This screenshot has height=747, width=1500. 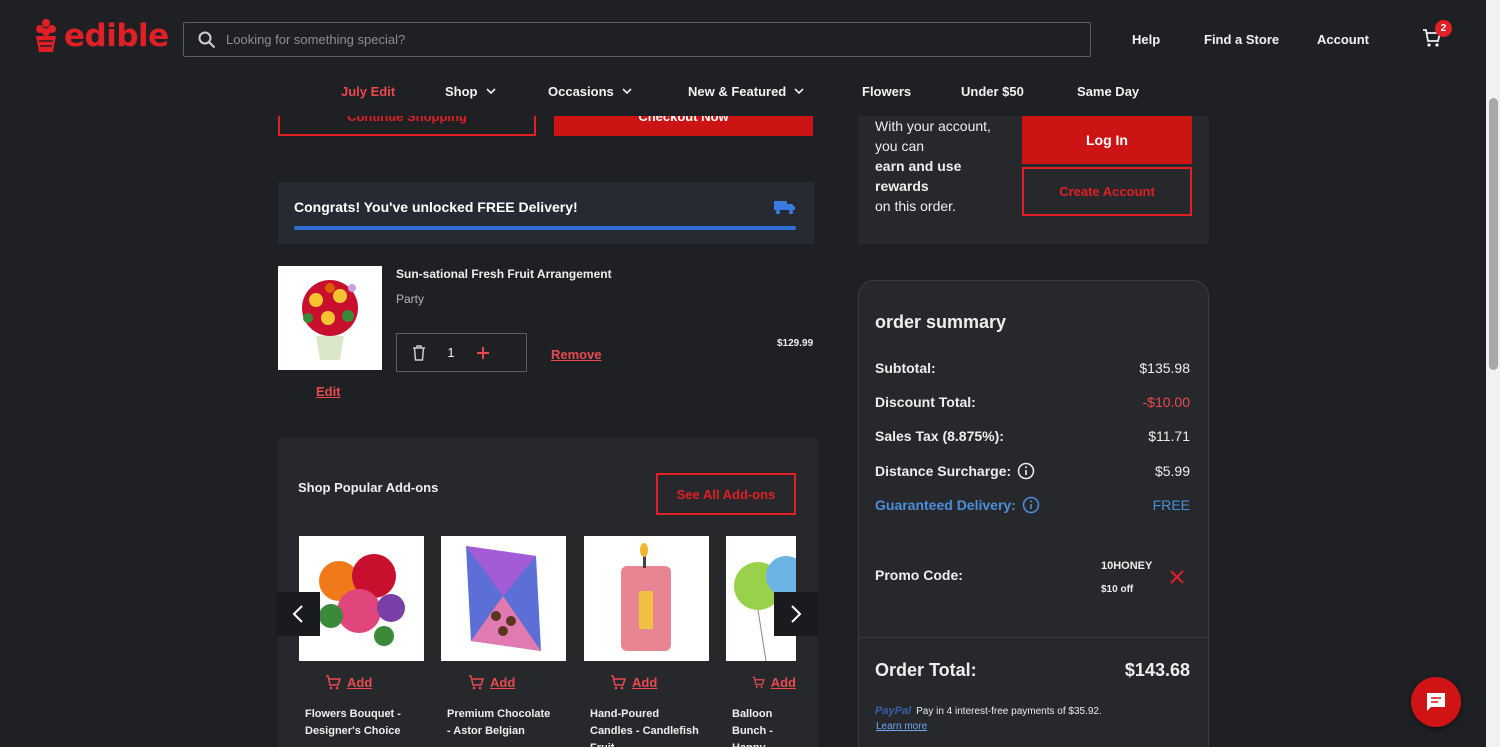 What do you see at coordinates (901, 726) in the screenshot?
I see `paypal-learn-more-link: Learn more` at bounding box center [901, 726].